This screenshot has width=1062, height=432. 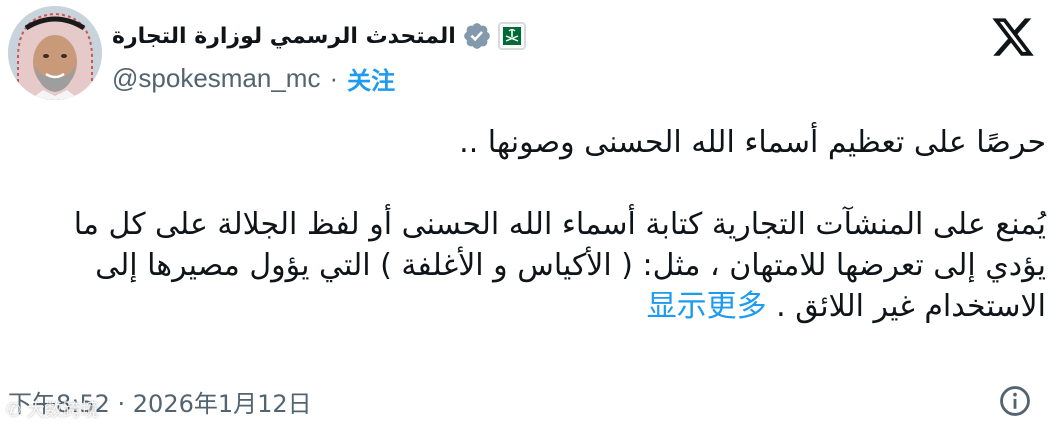 What do you see at coordinates (284, 36) in the screenshot?
I see `author-display-name: المتحدث الرسمي لوزارة التجارة` at bounding box center [284, 36].